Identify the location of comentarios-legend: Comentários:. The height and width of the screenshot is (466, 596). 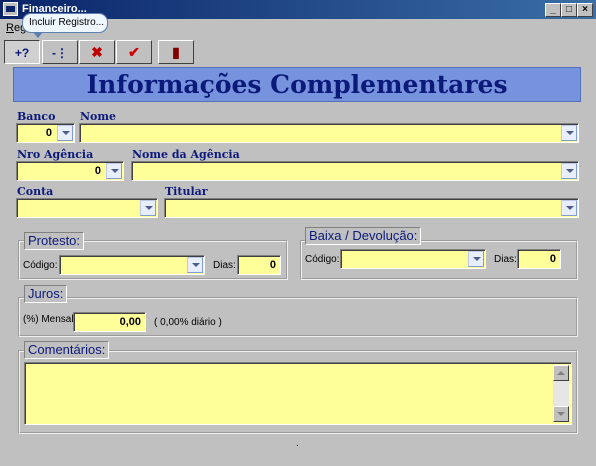
(67, 350).